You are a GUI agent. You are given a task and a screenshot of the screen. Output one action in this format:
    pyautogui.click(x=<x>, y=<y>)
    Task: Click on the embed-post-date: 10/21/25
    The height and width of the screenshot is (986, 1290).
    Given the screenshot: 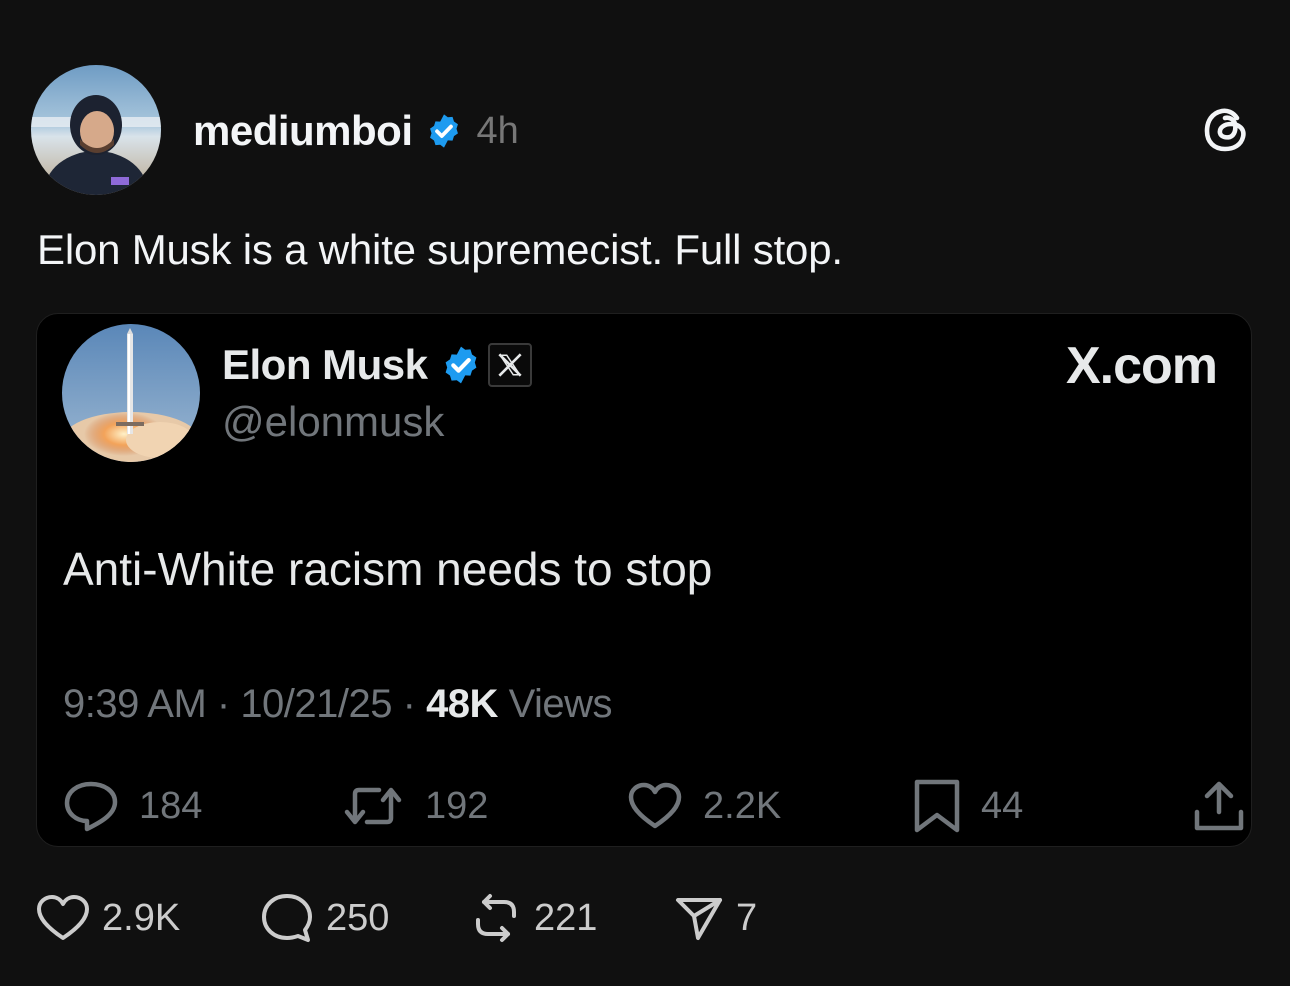 What is the action you would take?
    pyautogui.click(x=316, y=704)
    